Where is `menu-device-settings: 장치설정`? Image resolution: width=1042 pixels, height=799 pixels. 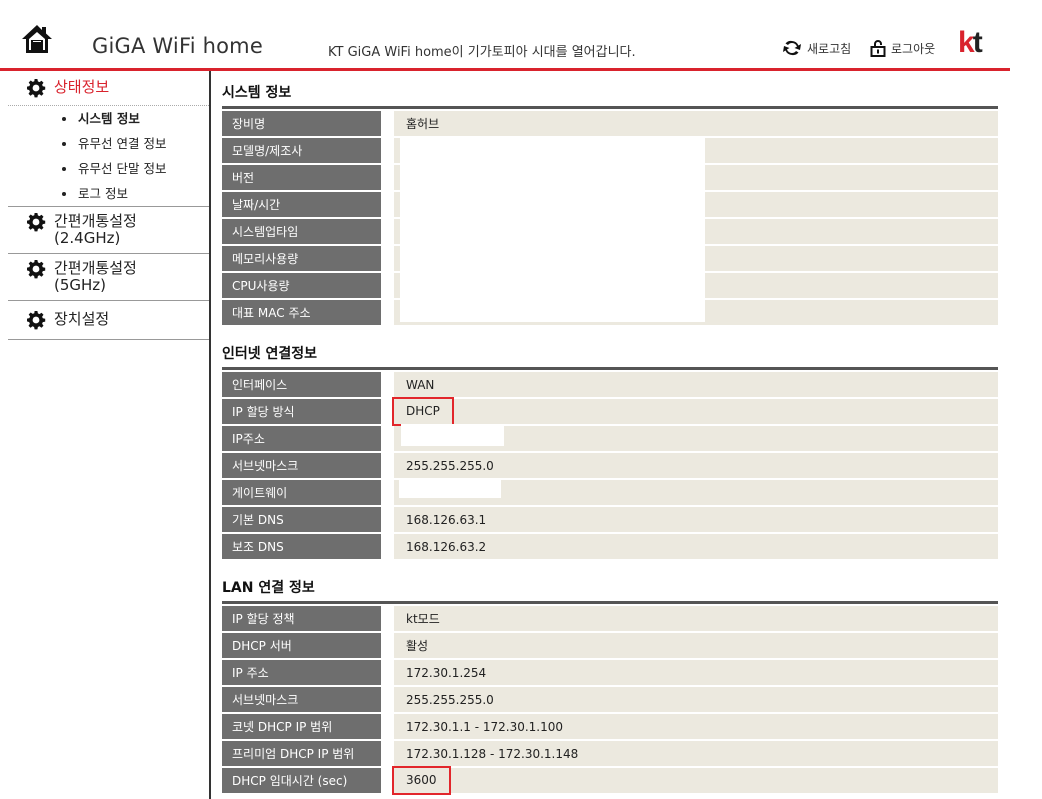
menu-device-settings: 장치설정 is located at coordinates (108, 320).